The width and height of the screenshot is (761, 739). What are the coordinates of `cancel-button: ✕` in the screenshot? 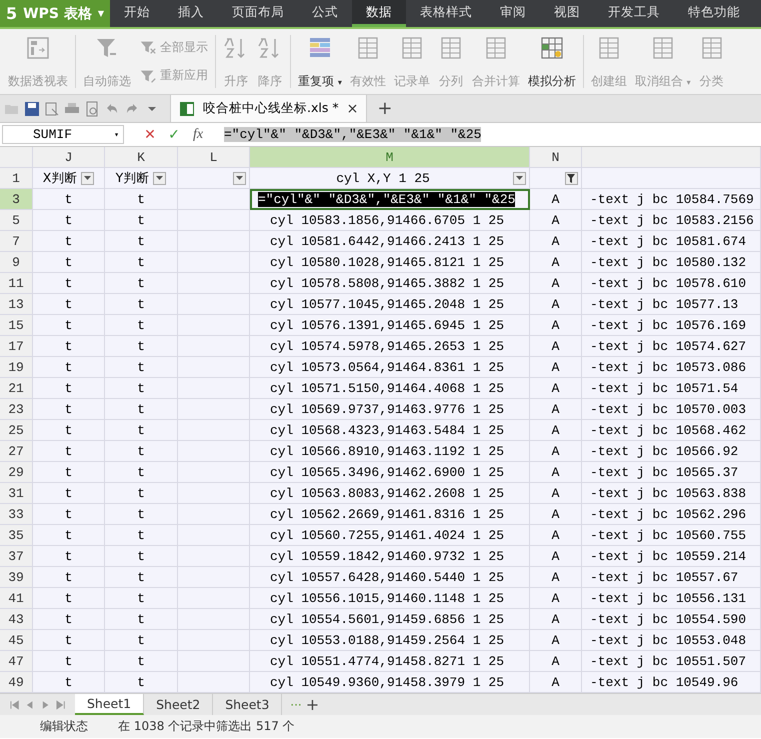 It's located at (150, 134).